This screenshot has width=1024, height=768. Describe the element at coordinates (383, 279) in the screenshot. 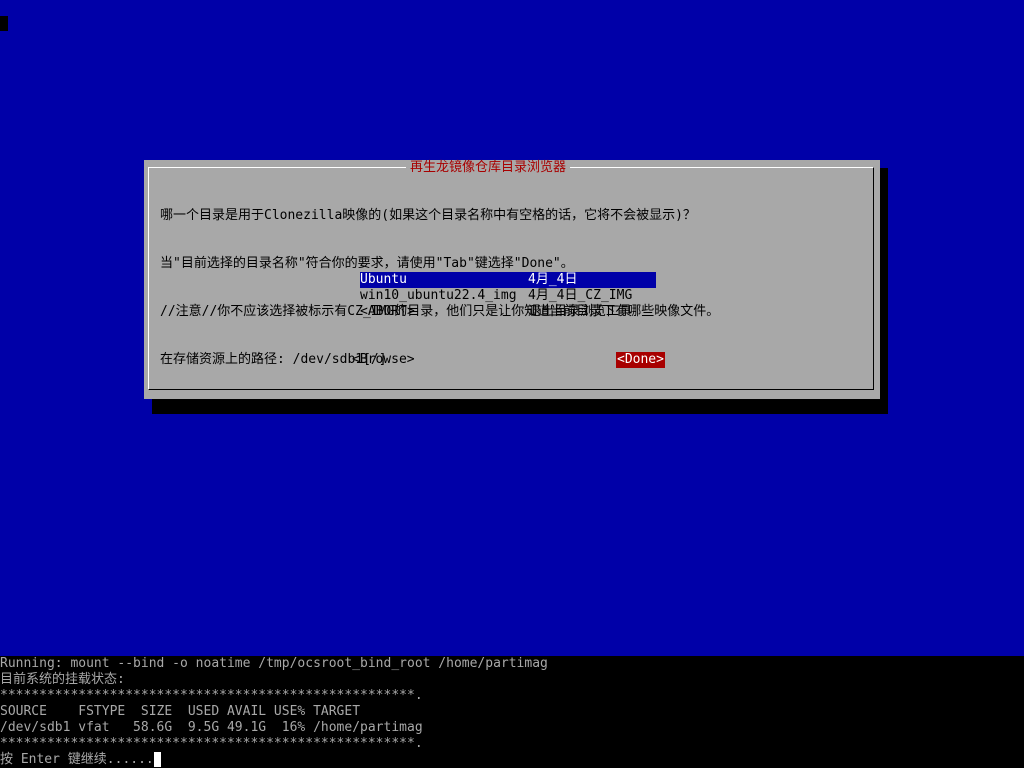

I see `directory-item-name: Ubuntu` at that location.